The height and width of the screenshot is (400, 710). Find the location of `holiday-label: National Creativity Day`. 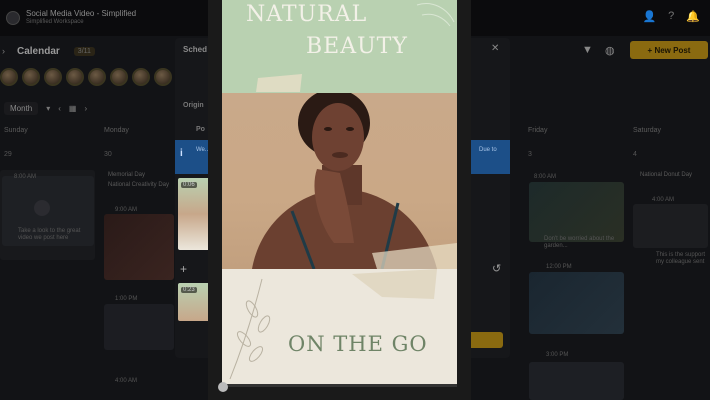

holiday-label: National Creativity Day is located at coordinates (139, 185).